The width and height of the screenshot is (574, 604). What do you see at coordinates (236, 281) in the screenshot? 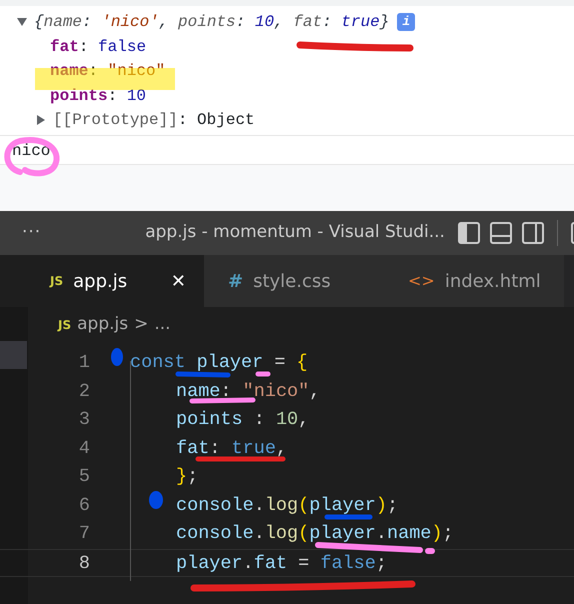
I see `file-type-icon: #` at bounding box center [236, 281].